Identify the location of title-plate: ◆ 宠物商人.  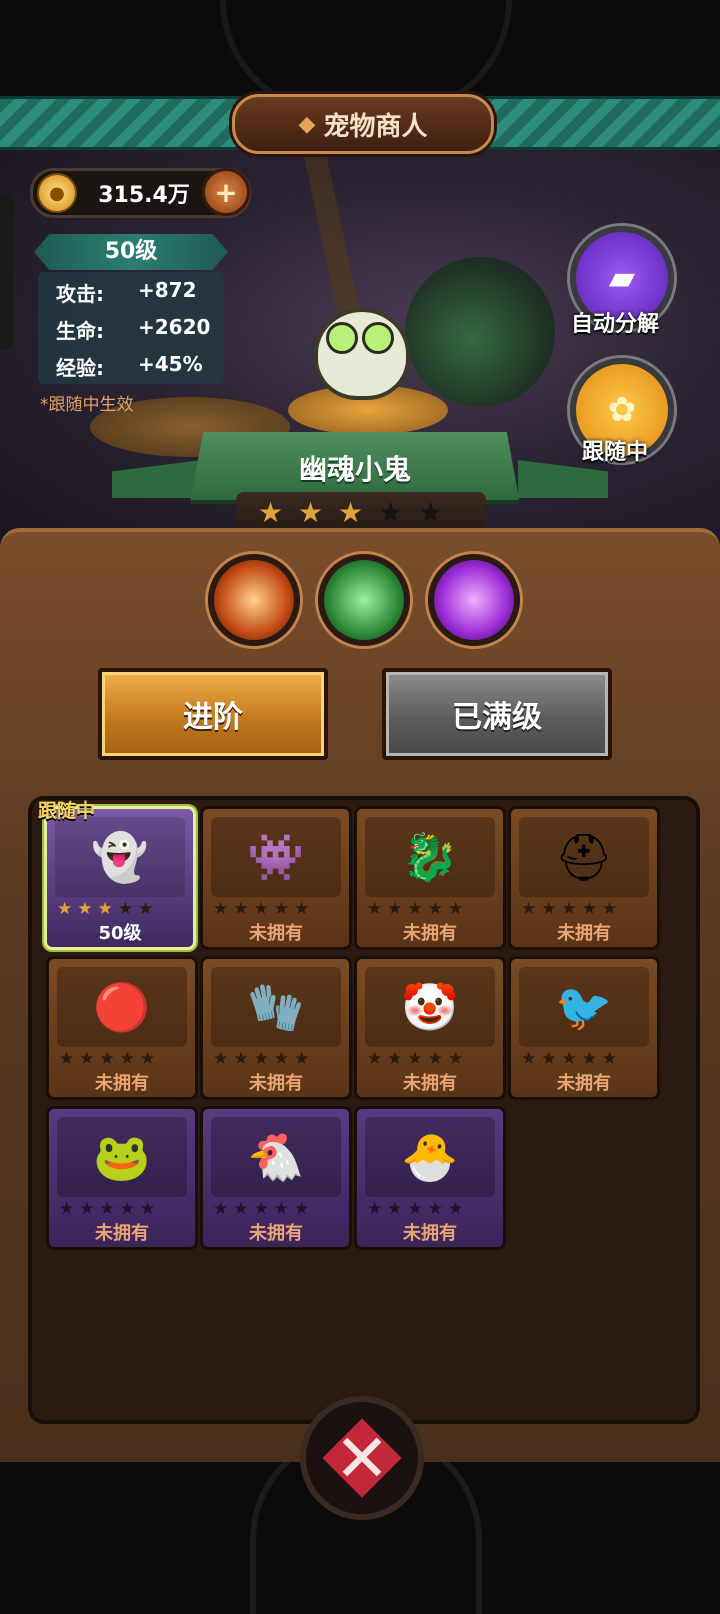
(363, 124).